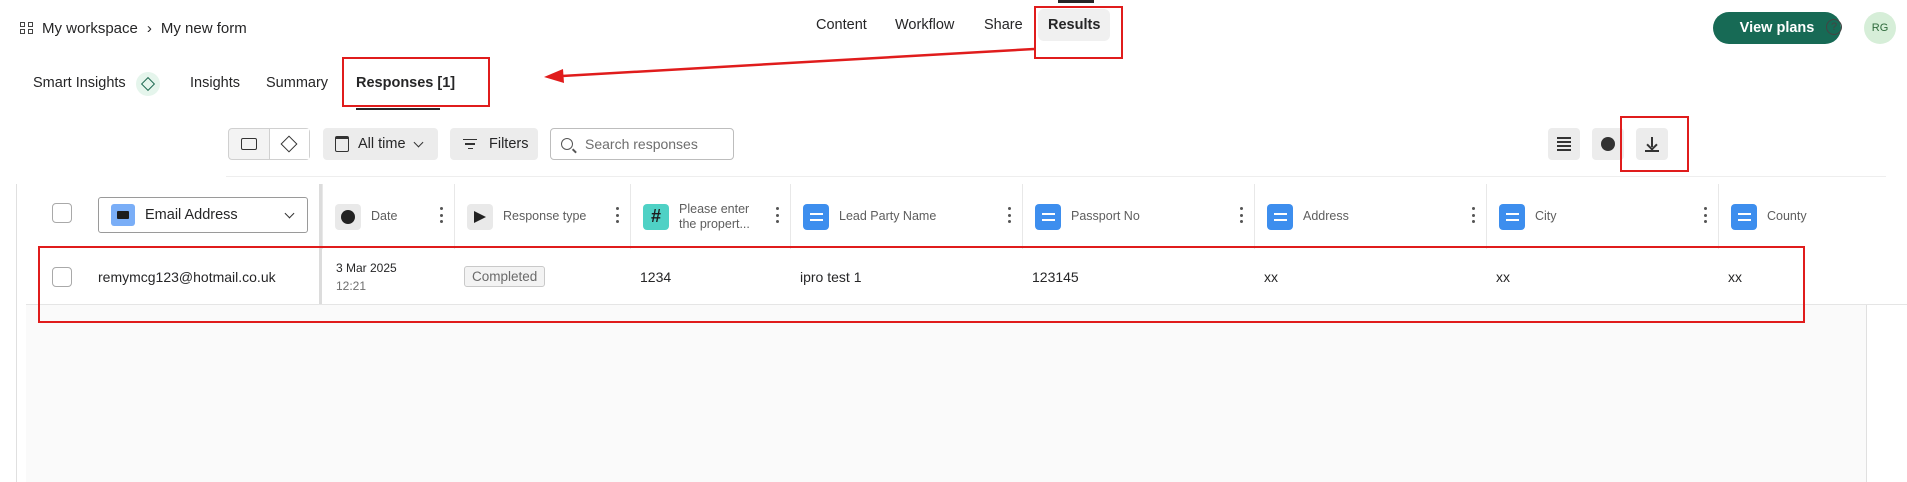 The height and width of the screenshot is (482, 1907). What do you see at coordinates (789, 65) in the screenshot?
I see `annotation-arrow` at bounding box center [789, 65].